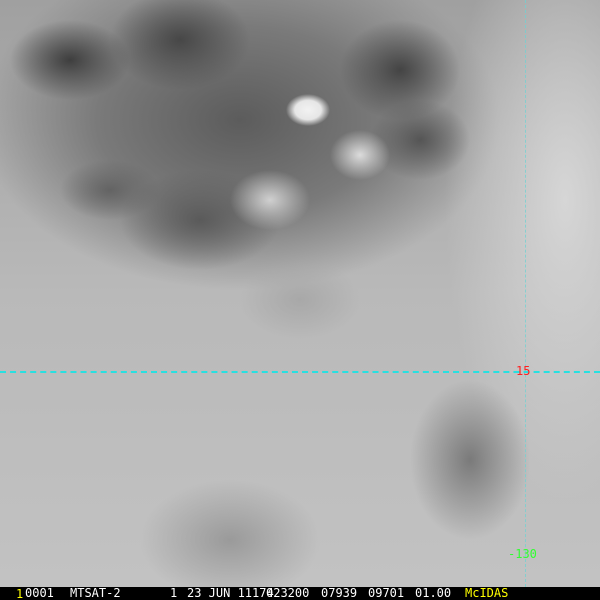  Describe the element at coordinates (487, 593) in the screenshot. I see `mcidas-brand: McIDAS` at that location.